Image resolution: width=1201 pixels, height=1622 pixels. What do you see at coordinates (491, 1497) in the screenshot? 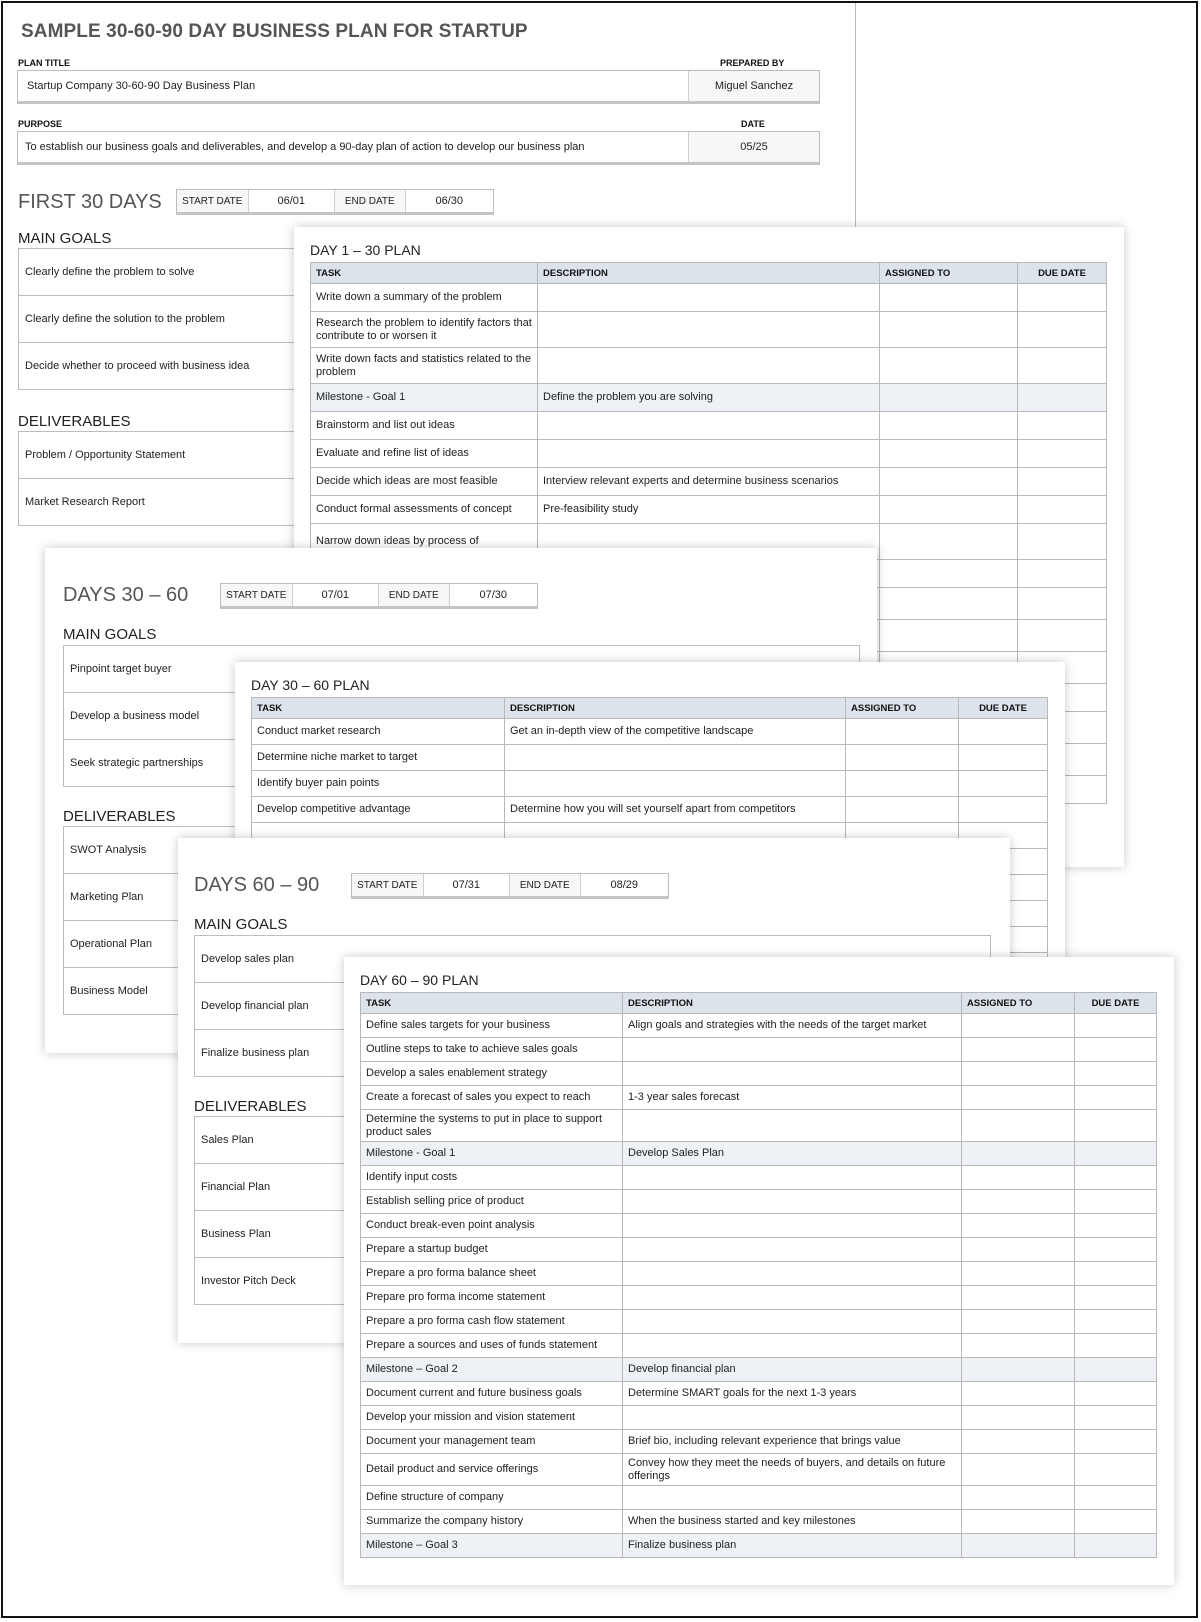
I see `task-cell: Define structure of company` at bounding box center [491, 1497].